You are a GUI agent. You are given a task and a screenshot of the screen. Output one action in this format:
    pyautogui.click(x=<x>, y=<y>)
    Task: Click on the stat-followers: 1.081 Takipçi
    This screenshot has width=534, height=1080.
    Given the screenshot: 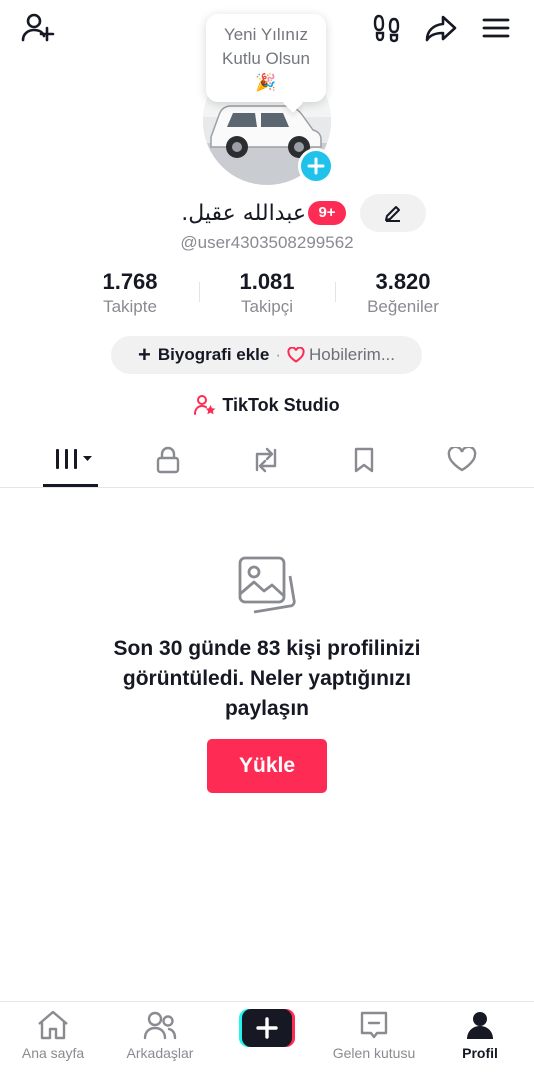 What is the action you would take?
    pyautogui.click(x=267, y=293)
    